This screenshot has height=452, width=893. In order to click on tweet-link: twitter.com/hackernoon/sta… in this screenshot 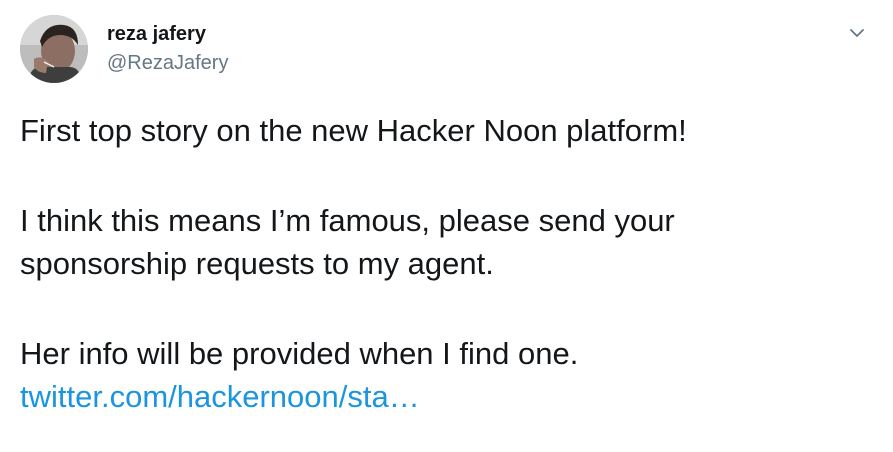, I will do `click(220, 397)`.